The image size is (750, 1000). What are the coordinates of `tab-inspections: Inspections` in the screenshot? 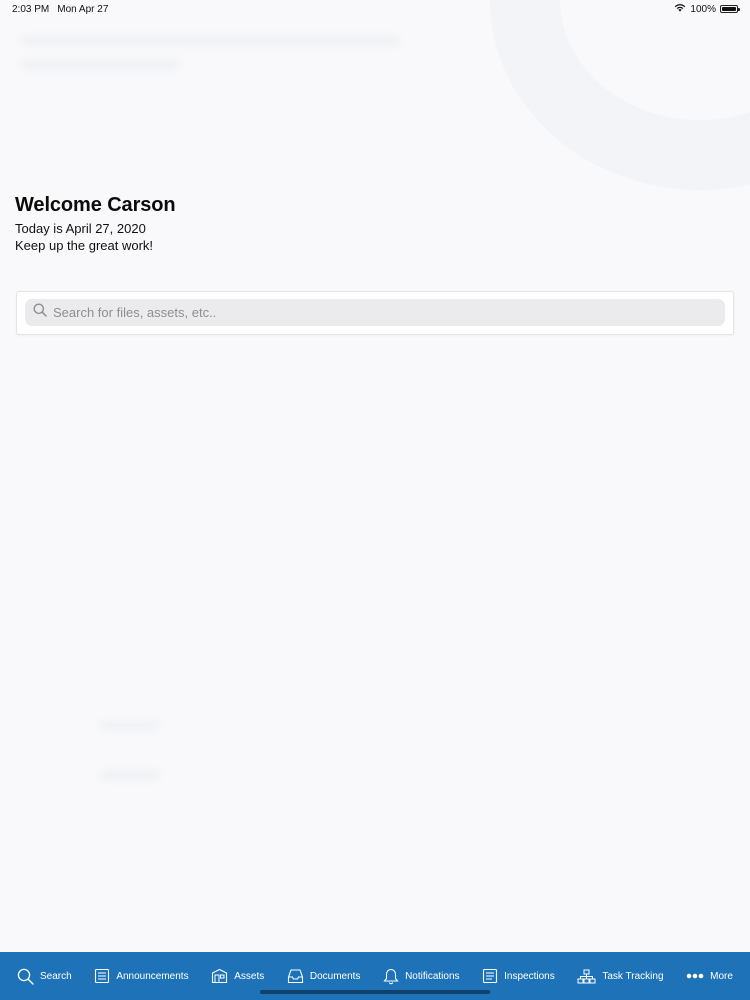 It's located at (518, 976).